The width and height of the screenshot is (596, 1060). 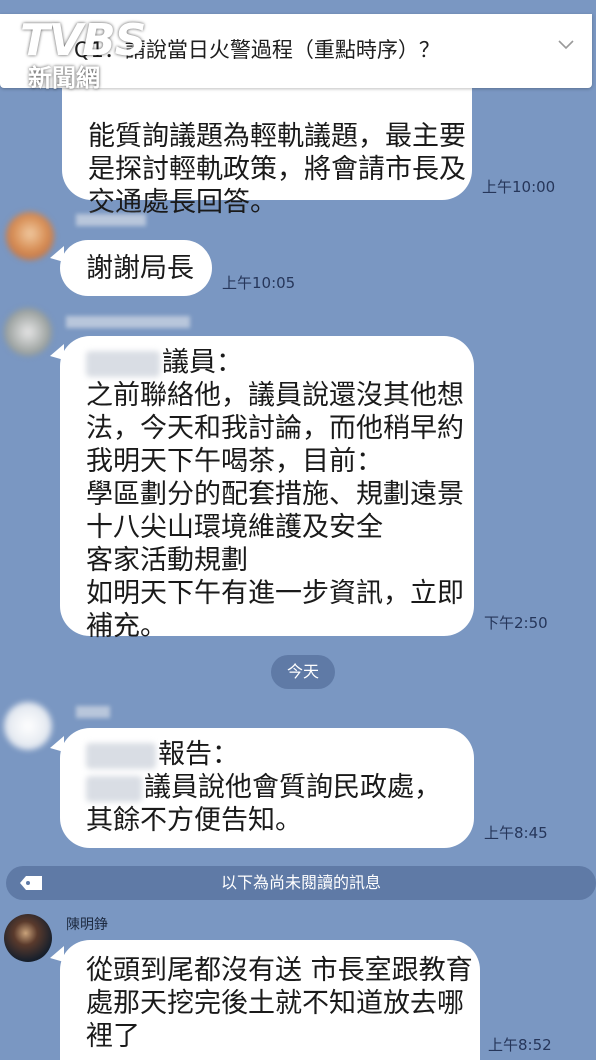 What do you see at coordinates (275, 428) in the screenshot?
I see `message-line: 法，今天和我討論，而他稍早約` at bounding box center [275, 428].